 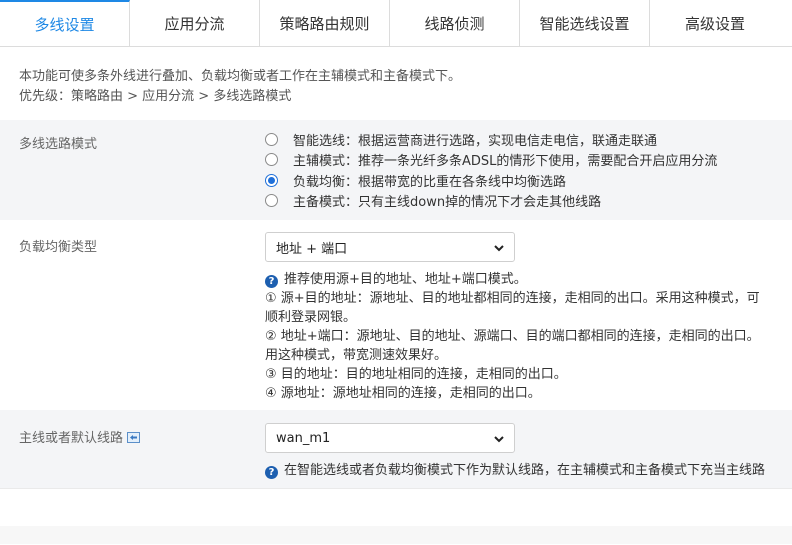 What do you see at coordinates (403, 393) in the screenshot?
I see `help-line: ④ 源地址：源地址相同的连接，走相同的出口。` at bounding box center [403, 393].